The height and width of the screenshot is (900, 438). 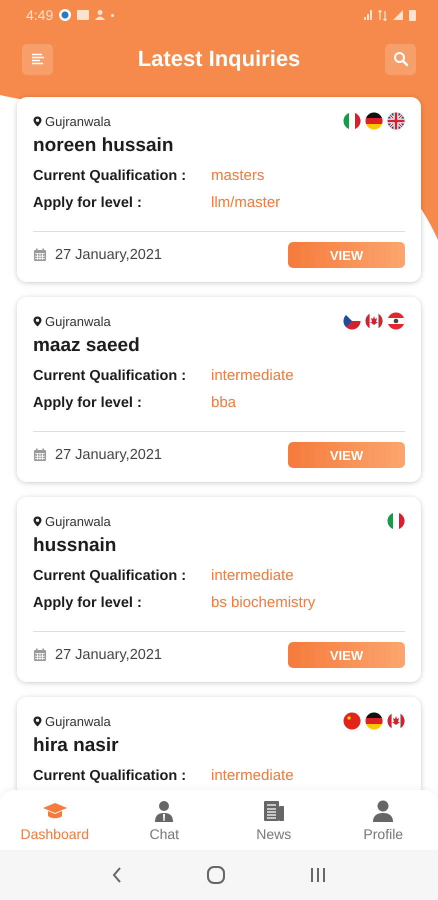 I want to click on home-icon, so click(x=216, y=875).